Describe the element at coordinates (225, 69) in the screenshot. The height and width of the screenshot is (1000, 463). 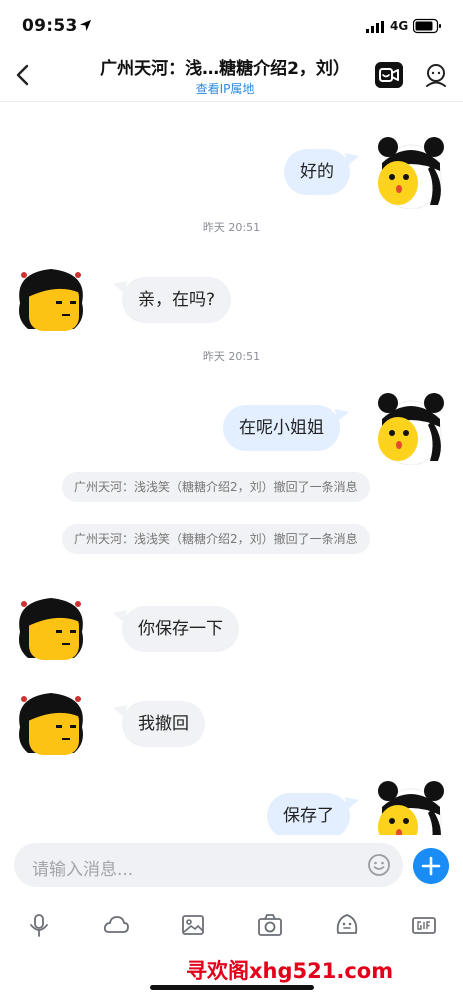
I see `chat-title: 广州天河：浅…糖糖介绍2，刘）` at that location.